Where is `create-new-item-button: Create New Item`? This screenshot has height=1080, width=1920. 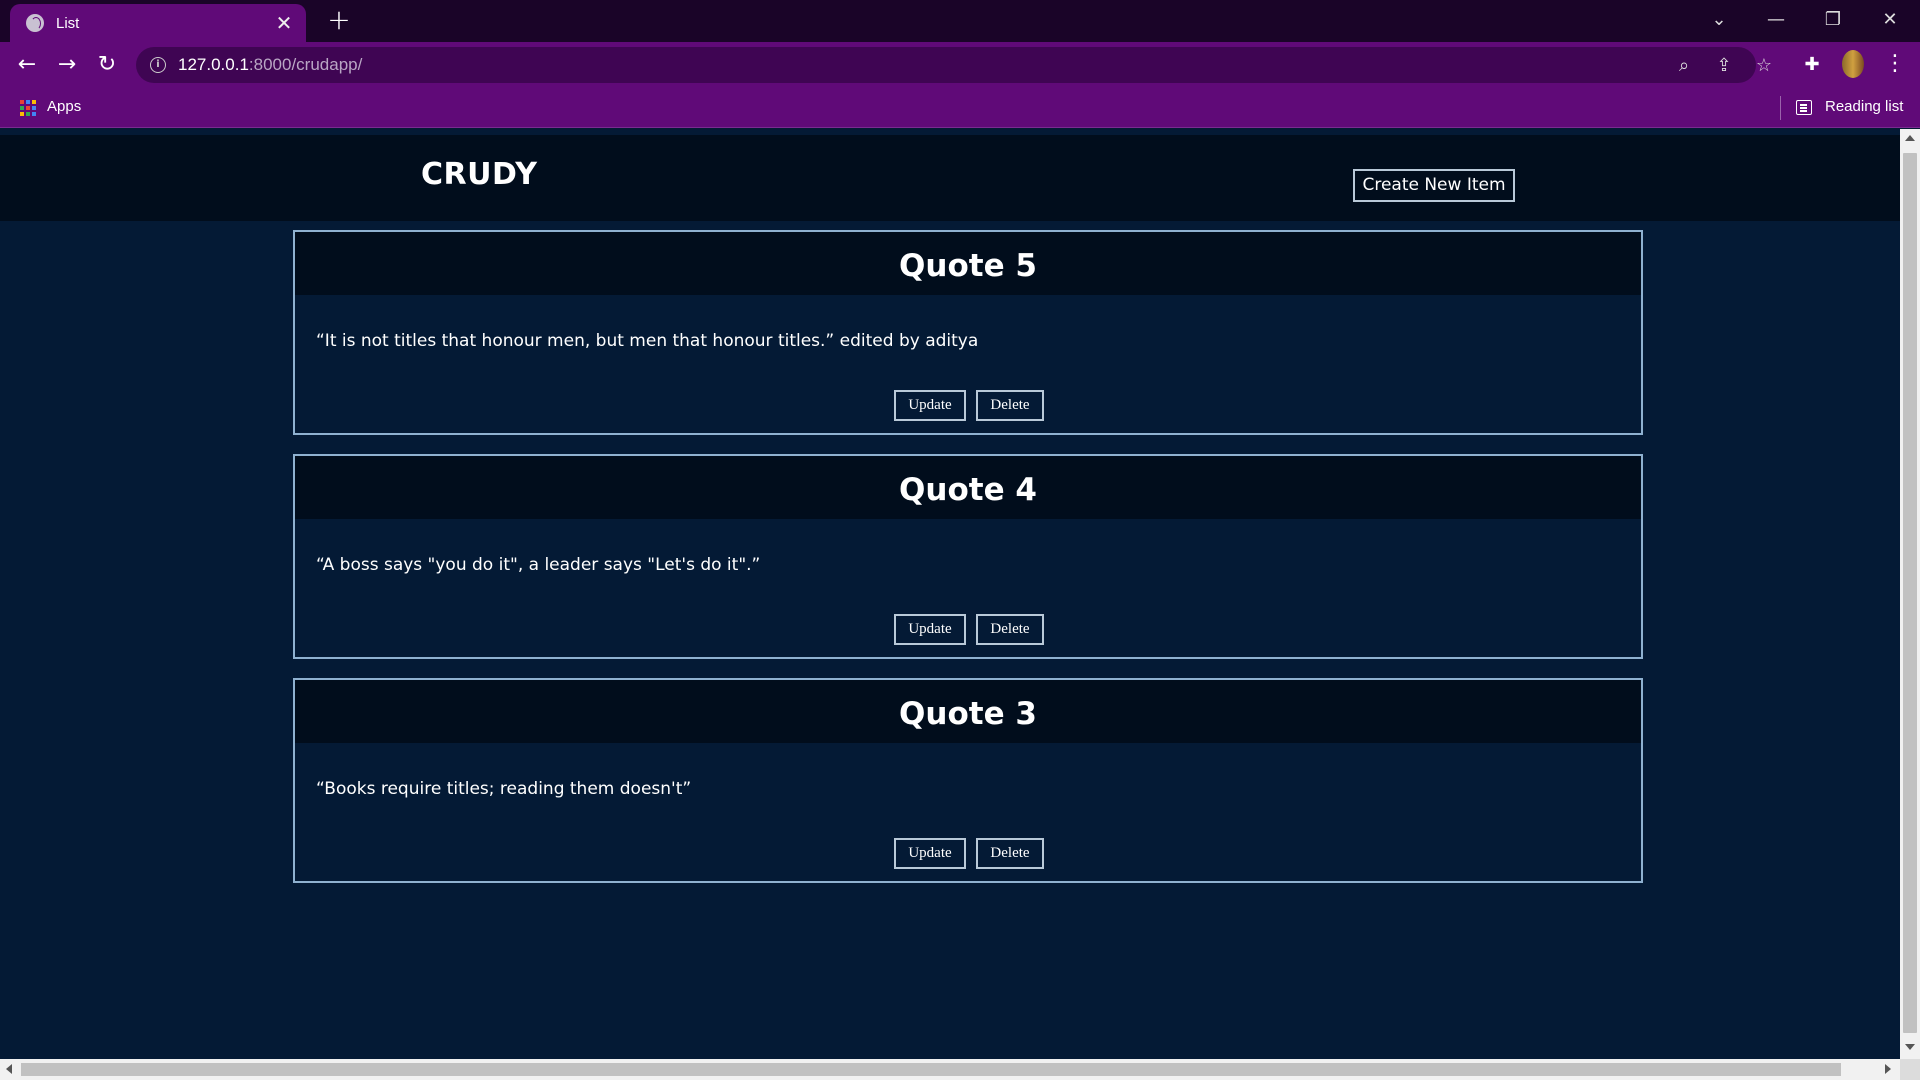 create-new-item-button: Create New Item is located at coordinates (1434, 185).